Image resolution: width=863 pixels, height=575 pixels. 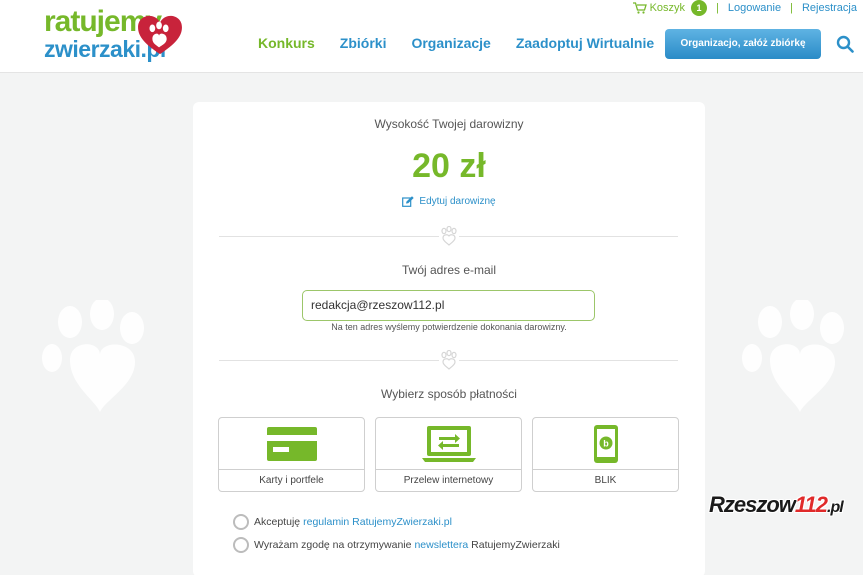 I want to click on payment-title: Wybierz sposób płatności, so click(x=449, y=394).